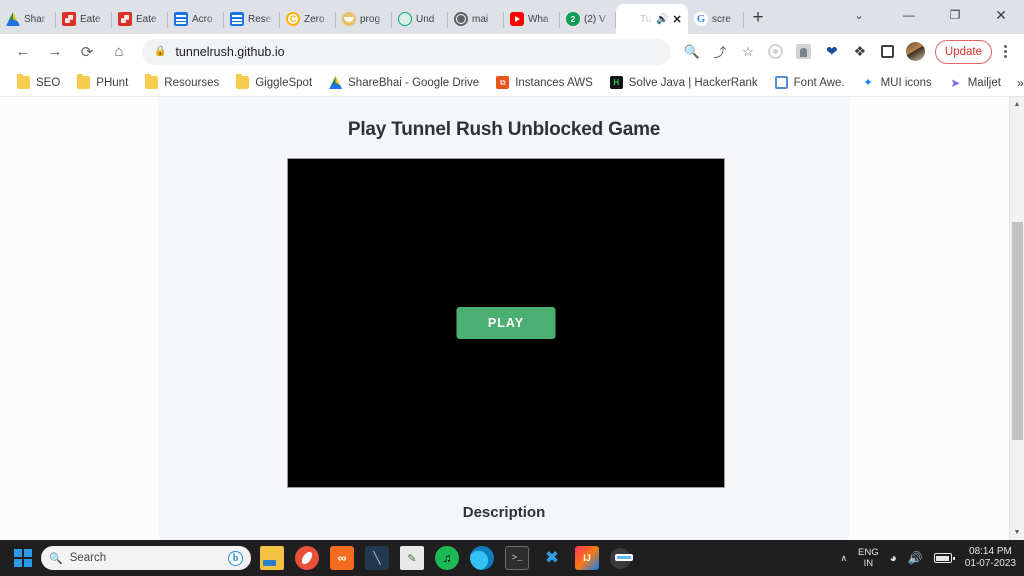 The height and width of the screenshot is (576, 1024). What do you see at coordinates (916, 52) in the screenshot?
I see `avatar` at bounding box center [916, 52].